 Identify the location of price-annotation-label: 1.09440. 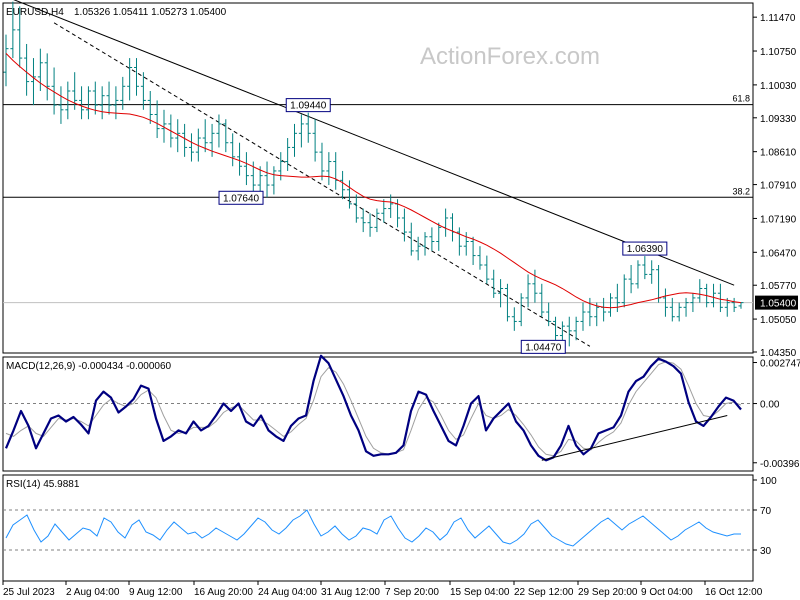
(308, 106).